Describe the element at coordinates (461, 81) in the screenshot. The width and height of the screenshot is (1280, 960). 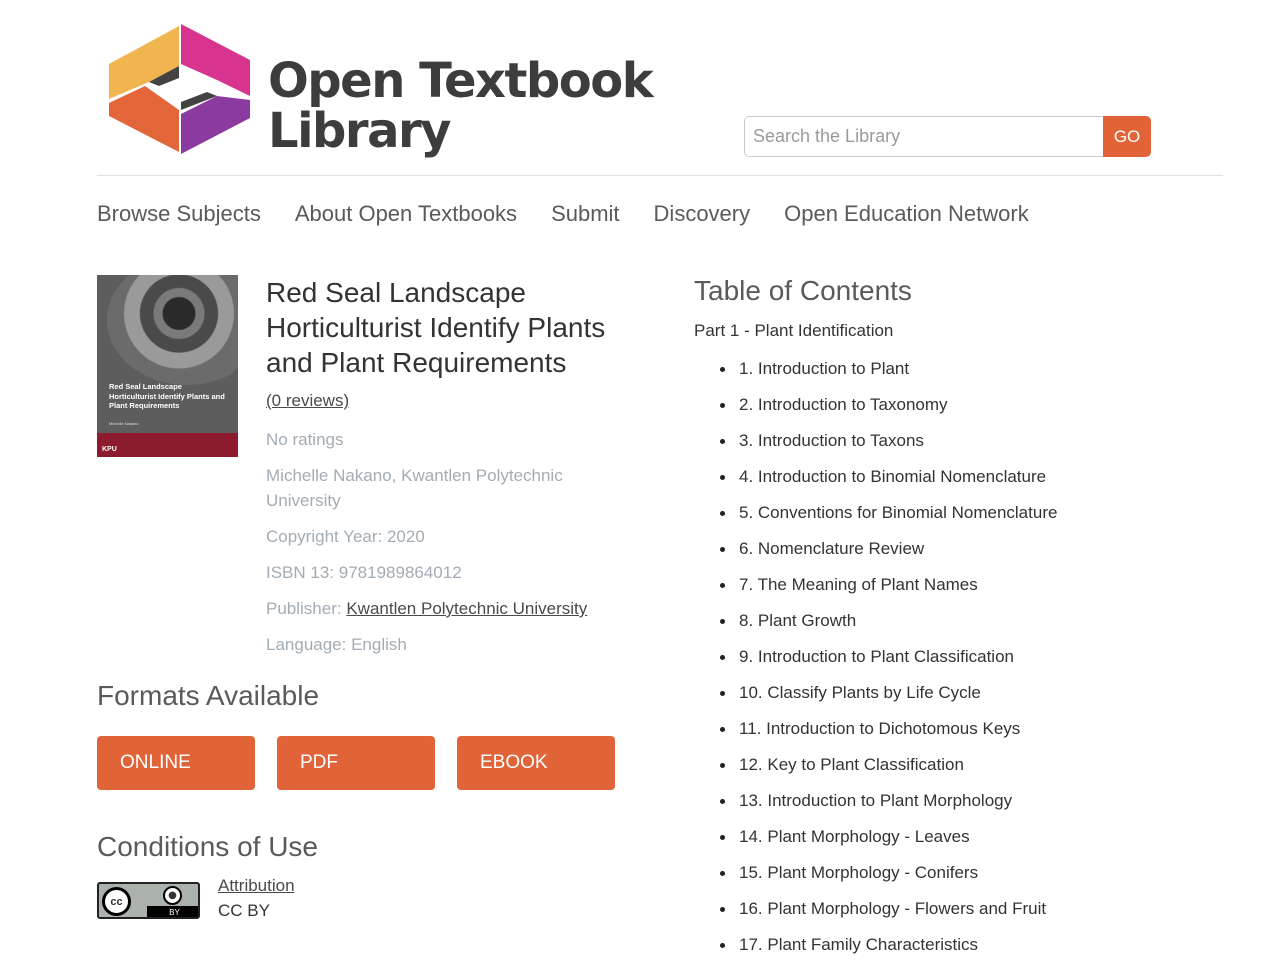
I see `wordmark-line1: Open Textbook` at that location.